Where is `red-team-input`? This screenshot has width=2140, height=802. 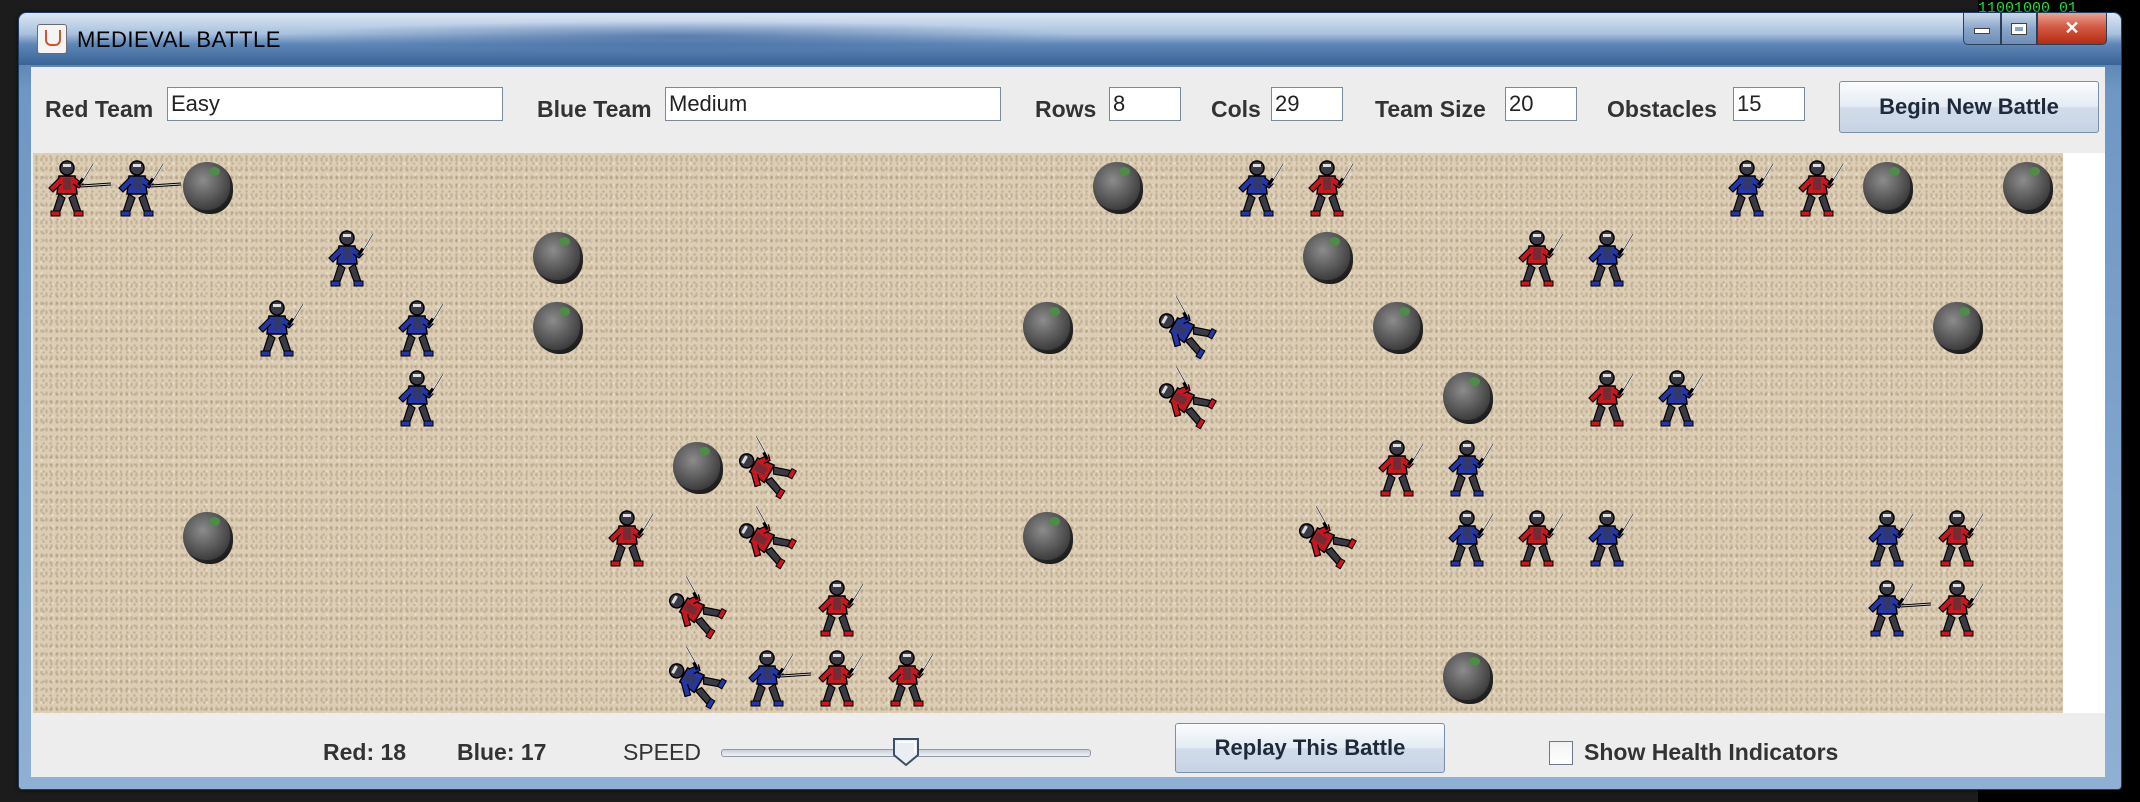
red-team-input is located at coordinates (335, 104).